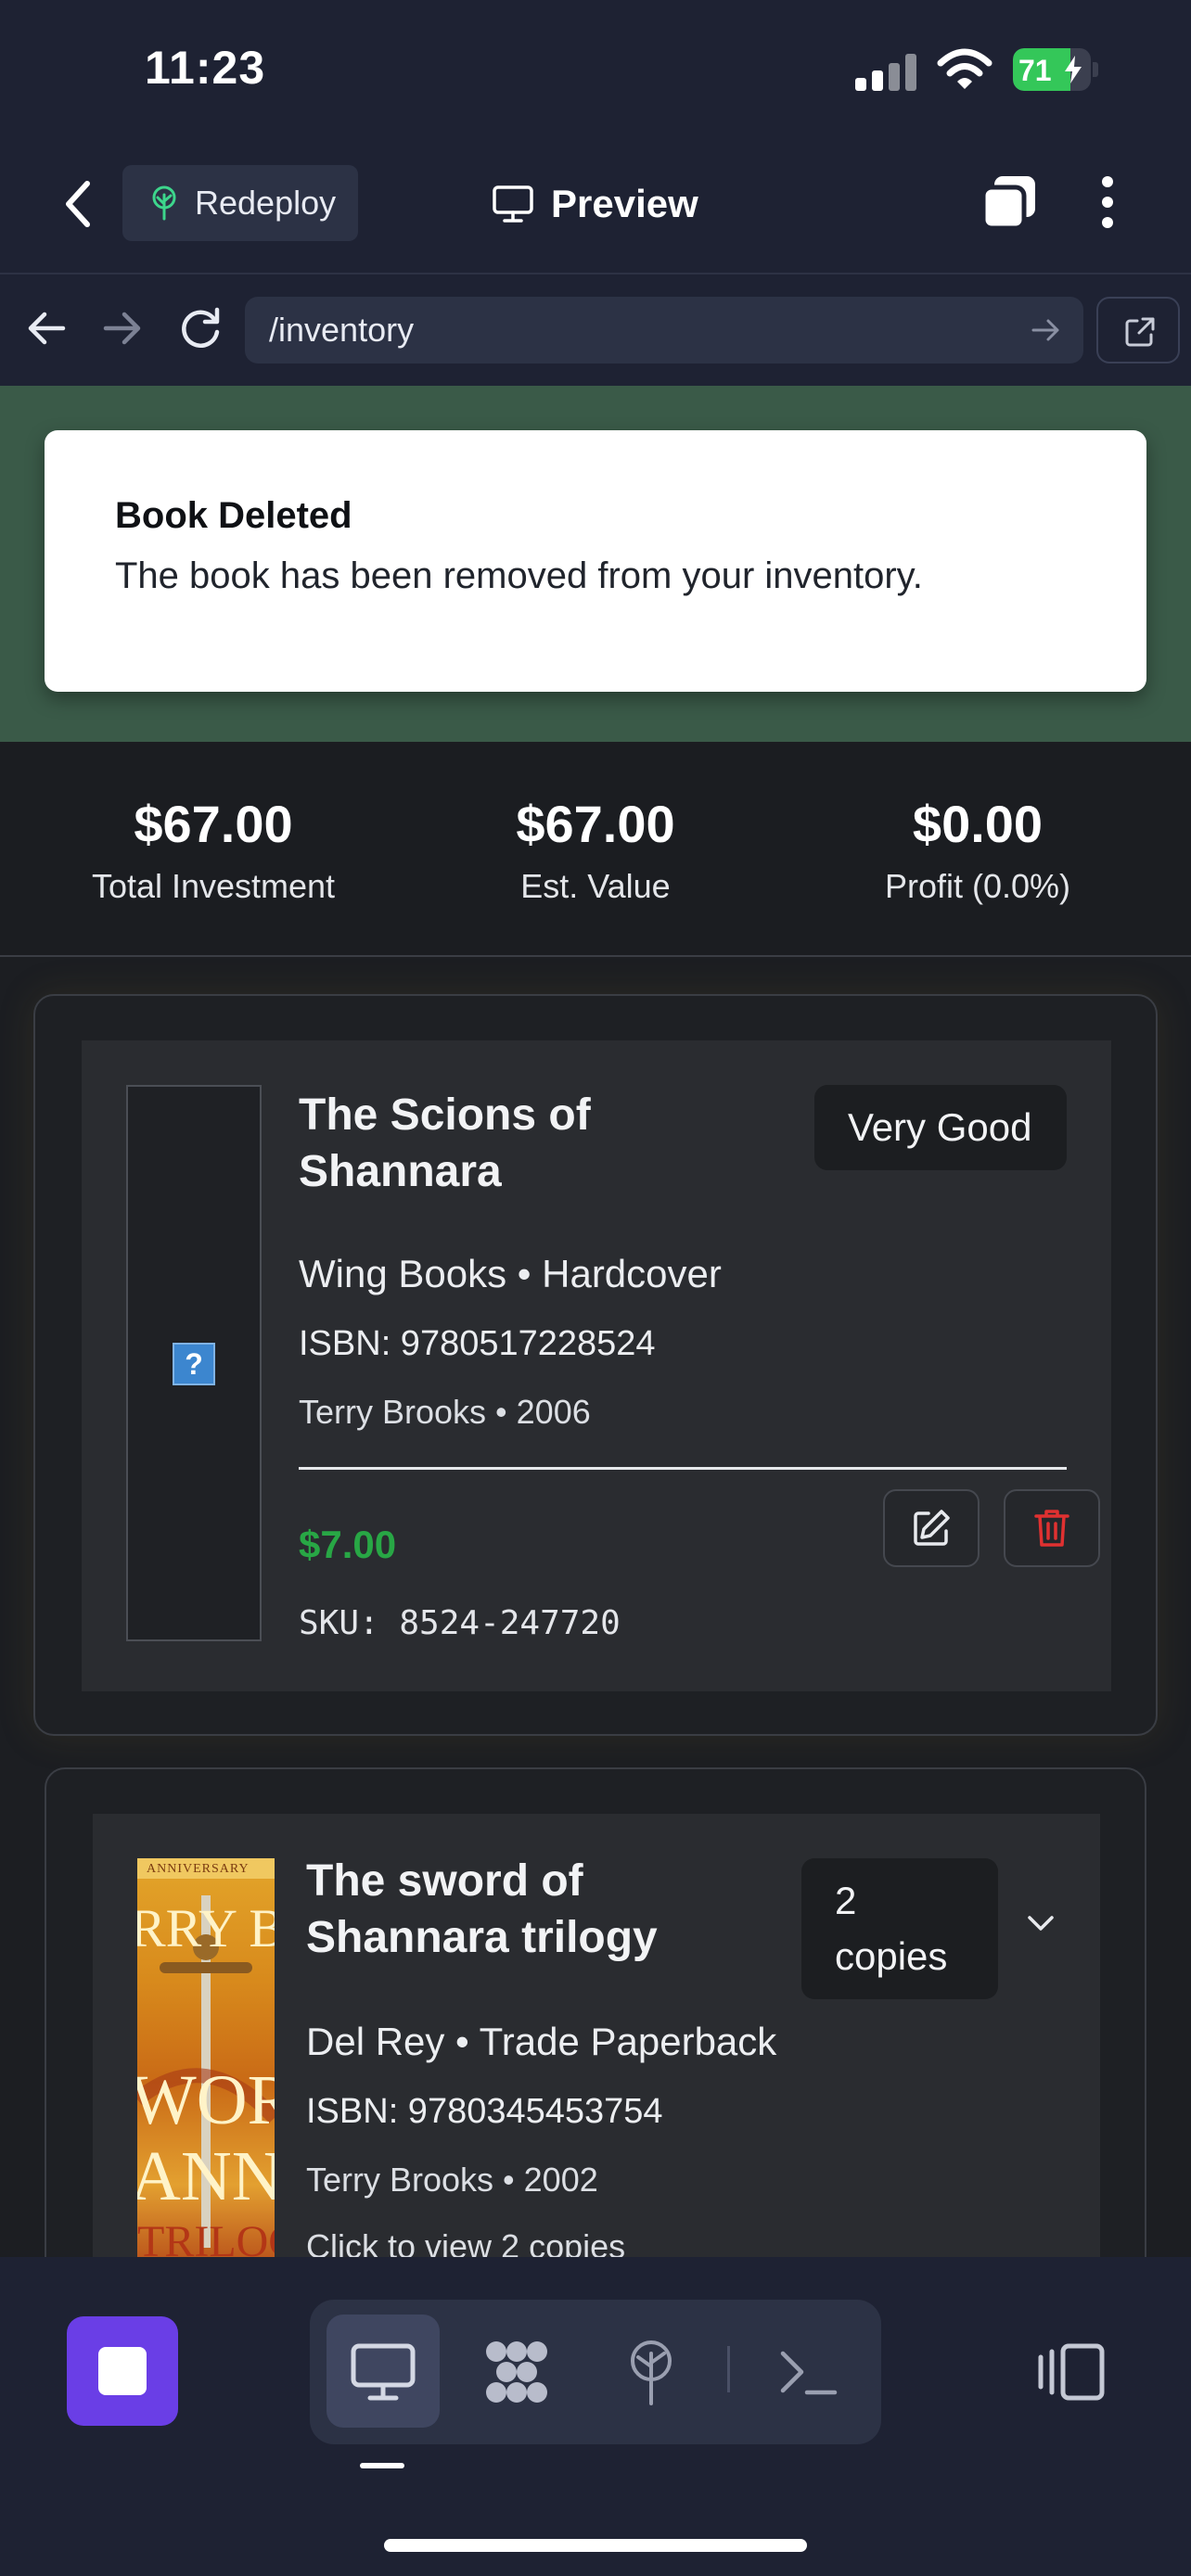 This screenshot has width=1191, height=2576. What do you see at coordinates (206, 2237) in the screenshot?
I see `cover-text: TRILOGY` at bounding box center [206, 2237].